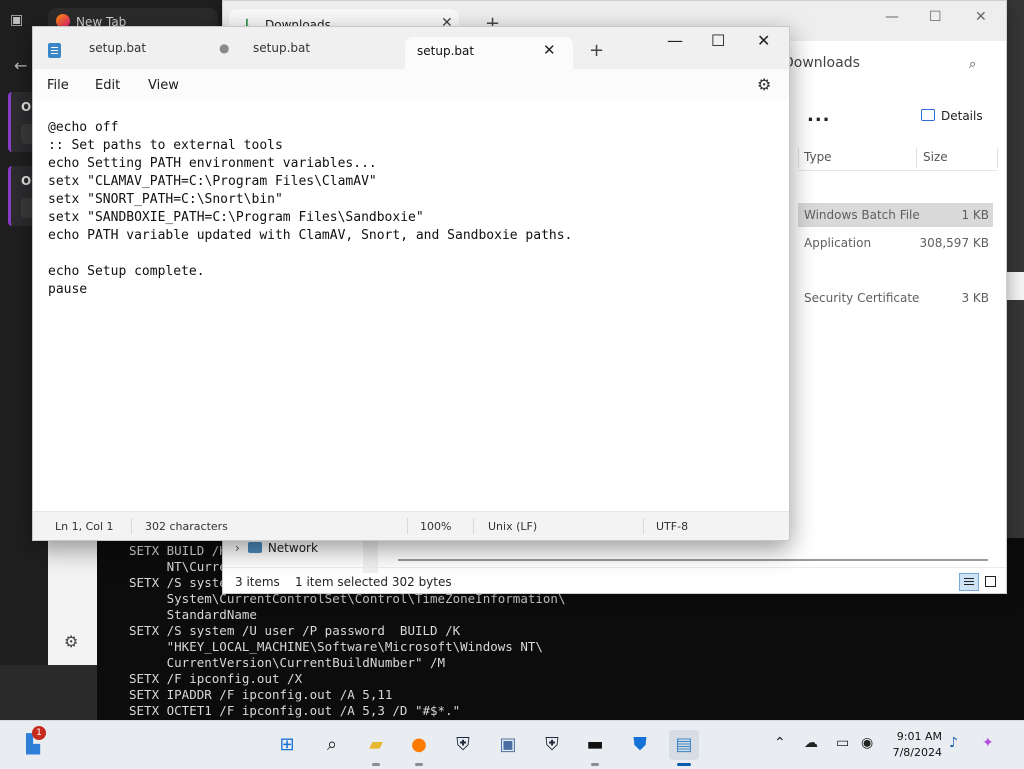 The image size is (1024, 769). What do you see at coordinates (54, 50) in the screenshot?
I see `notepad-icon` at bounding box center [54, 50].